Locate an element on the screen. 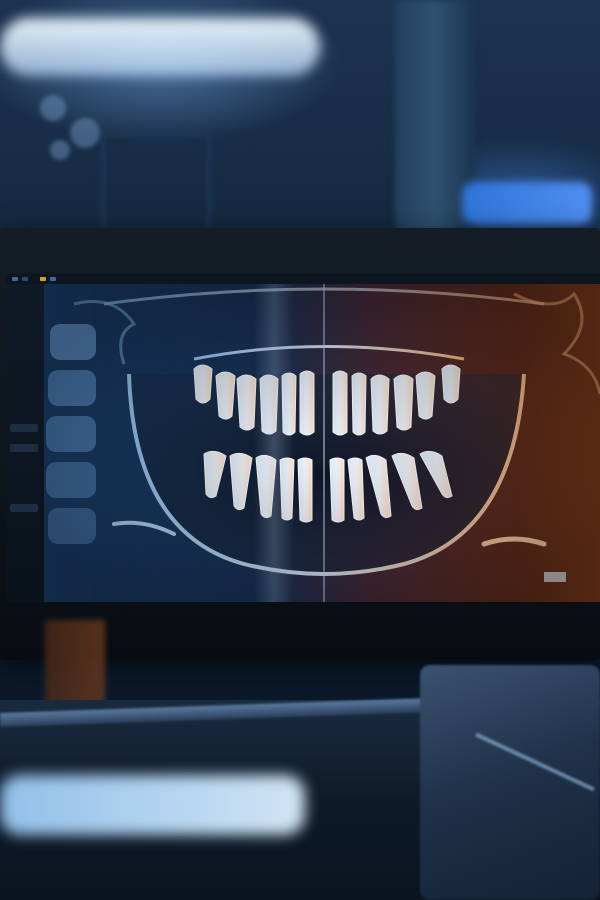 The height and width of the screenshot is (900, 600). viewer-sidebar is located at coordinates (25, 443).